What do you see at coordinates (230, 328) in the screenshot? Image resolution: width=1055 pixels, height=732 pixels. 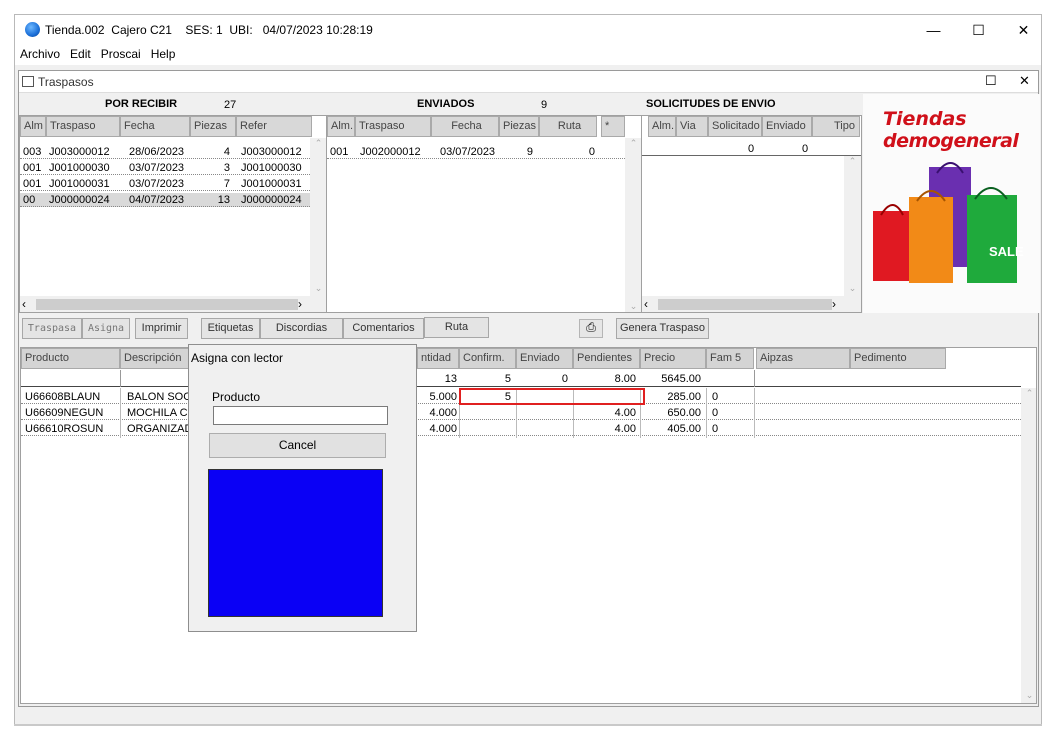 I see `etiquetas-button: Etiquetas` at bounding box center [230, 328].